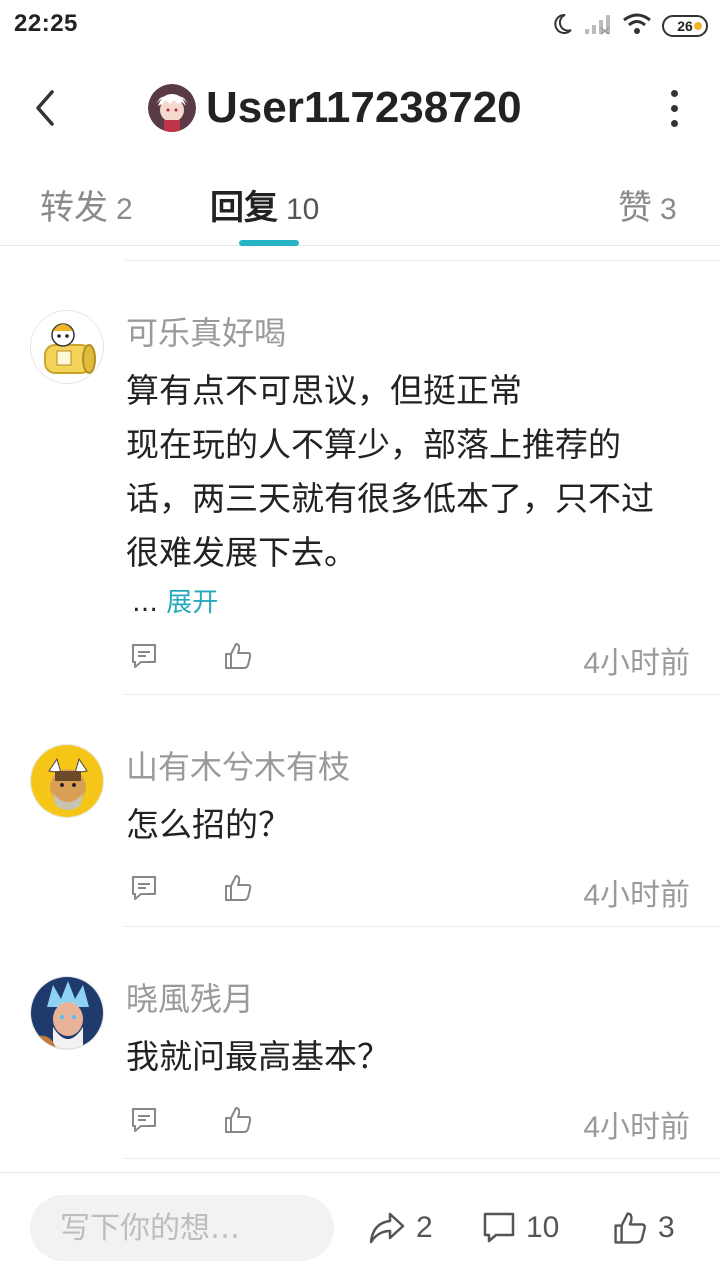 This screenshot has height=1280, width=720. What do you see at coordinates (360, 1226) in the screenshot?
I see `bottom-action-bar: 2 10 3` at bounding box center [360, 1226].